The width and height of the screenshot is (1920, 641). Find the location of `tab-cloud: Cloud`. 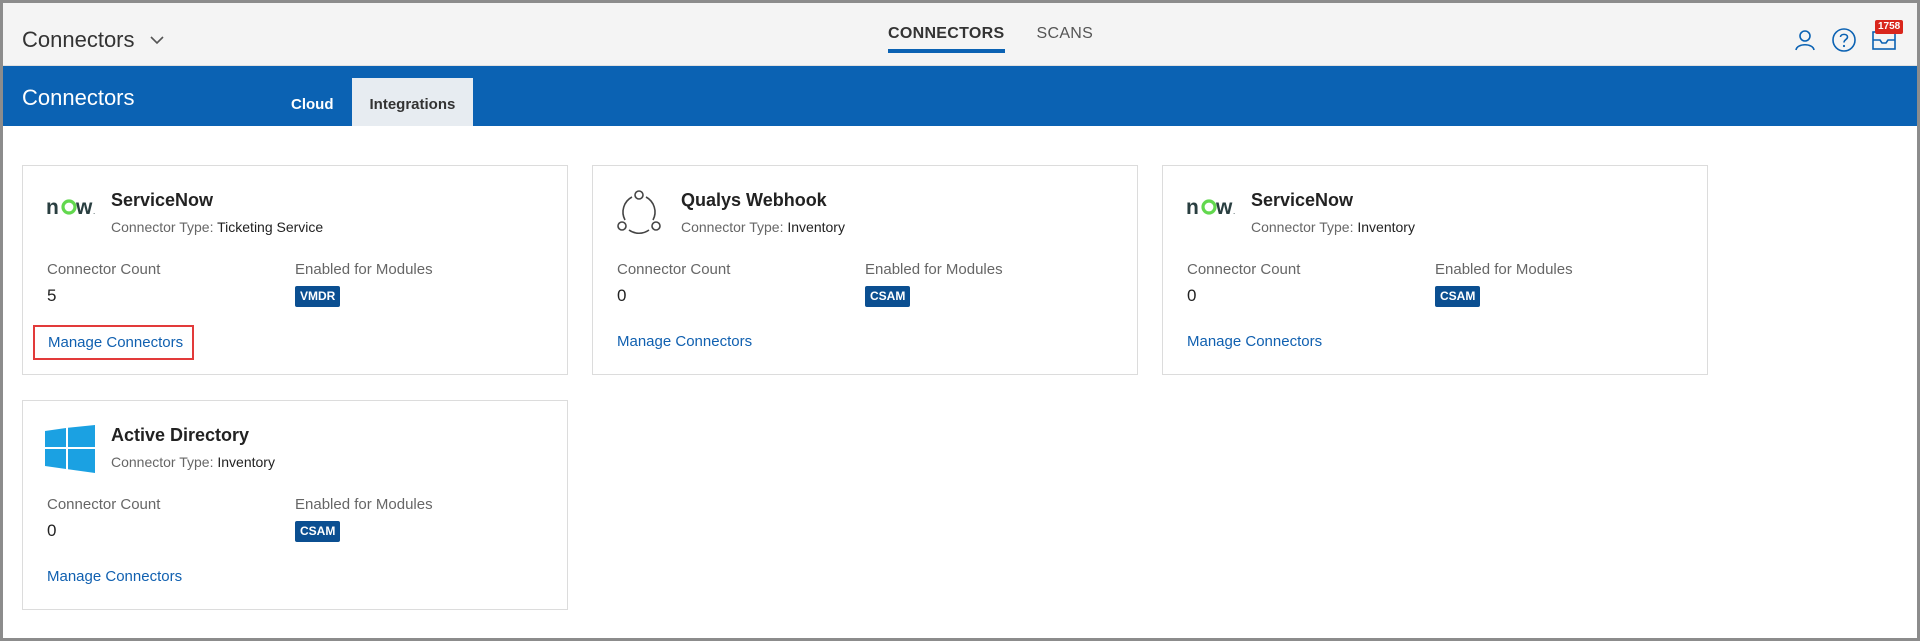

tab-cloud: Cloud is located at coordinates (312, 102).